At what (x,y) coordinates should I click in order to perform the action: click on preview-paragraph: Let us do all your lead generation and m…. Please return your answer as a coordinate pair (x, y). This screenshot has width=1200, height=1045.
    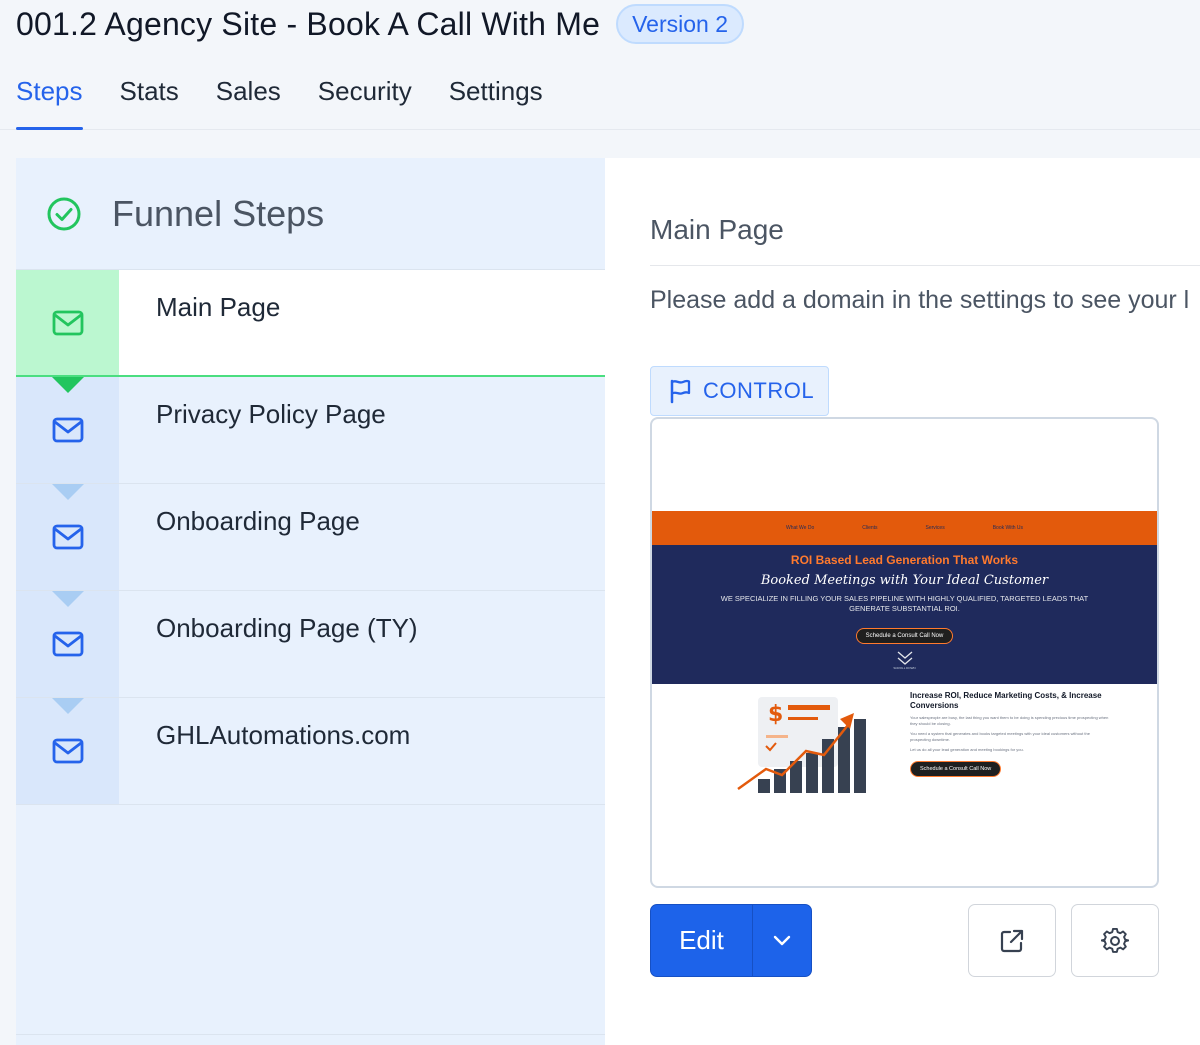
    Looking at the image, I should click on (967, 749).